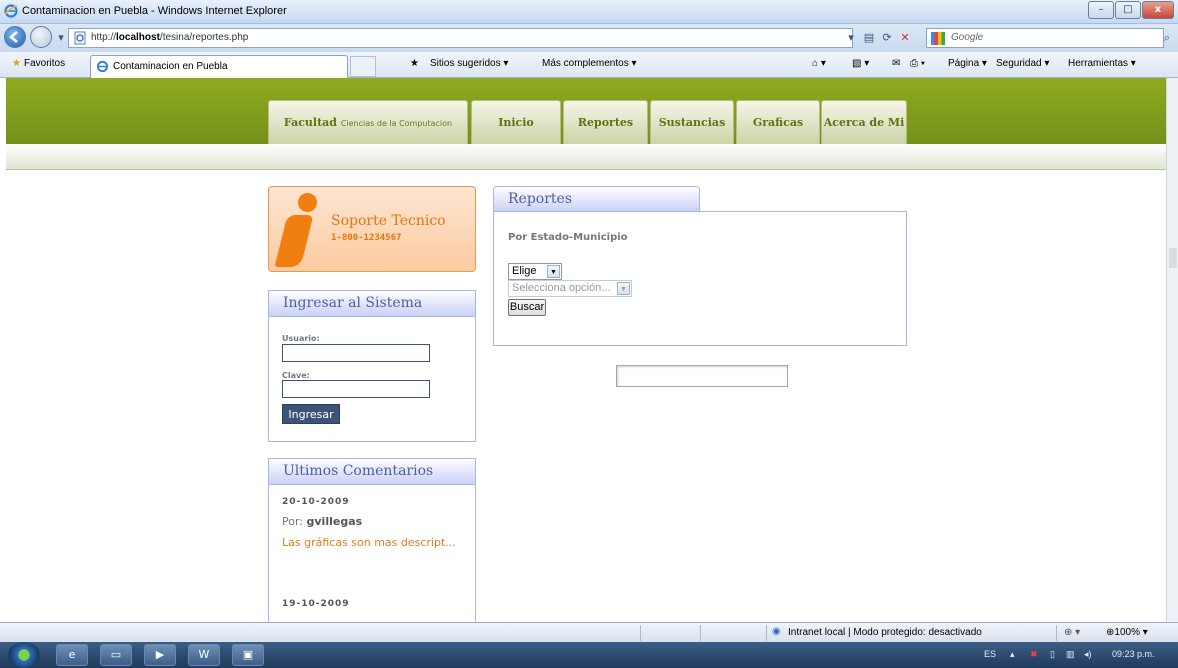 The width and height of the screenshot is (1178, 668). Describe the element at coordinates (1158, 10) in the screenshot. I see `close-button: x` at that location.